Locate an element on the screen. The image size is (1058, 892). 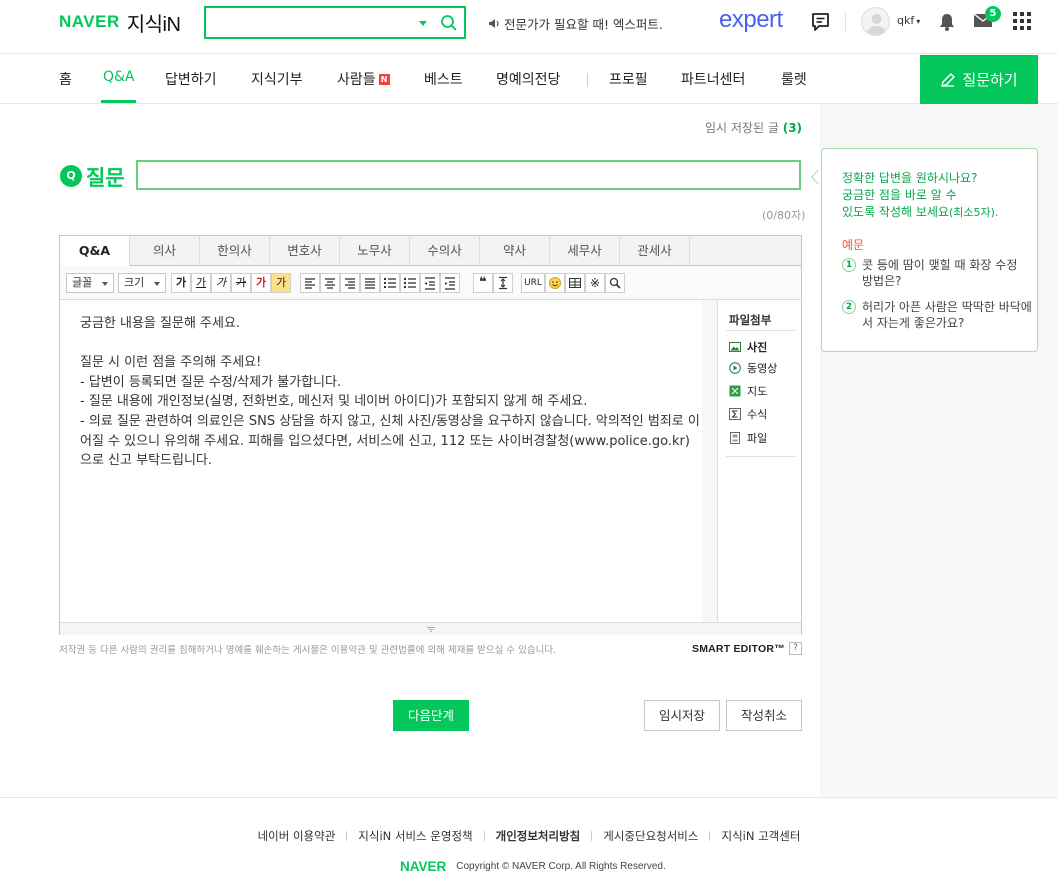
temp-saved-link: 임시 저장된 글 (3) is located at coordinates (753, 127).